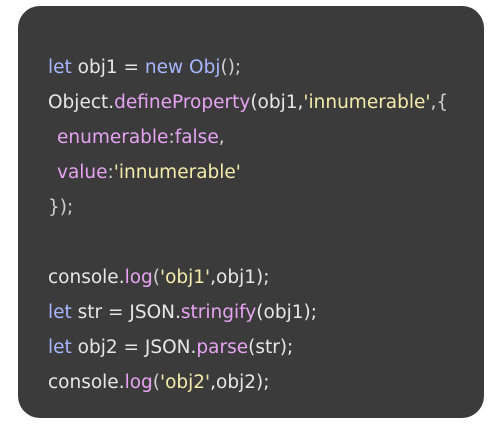 This screenshot has width=490, height=430. Describe the element at coordinates (185, 382) in the screenshot. I see `string-literal: 'obj2'` at that location.